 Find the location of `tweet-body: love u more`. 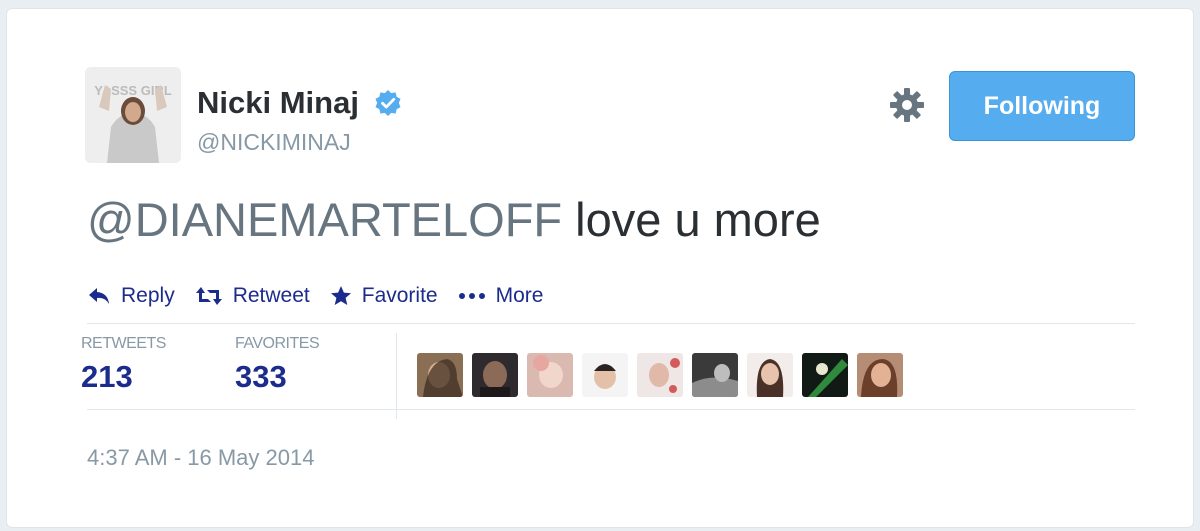

tweet-body: love u more is located at coordinates (691, 219).